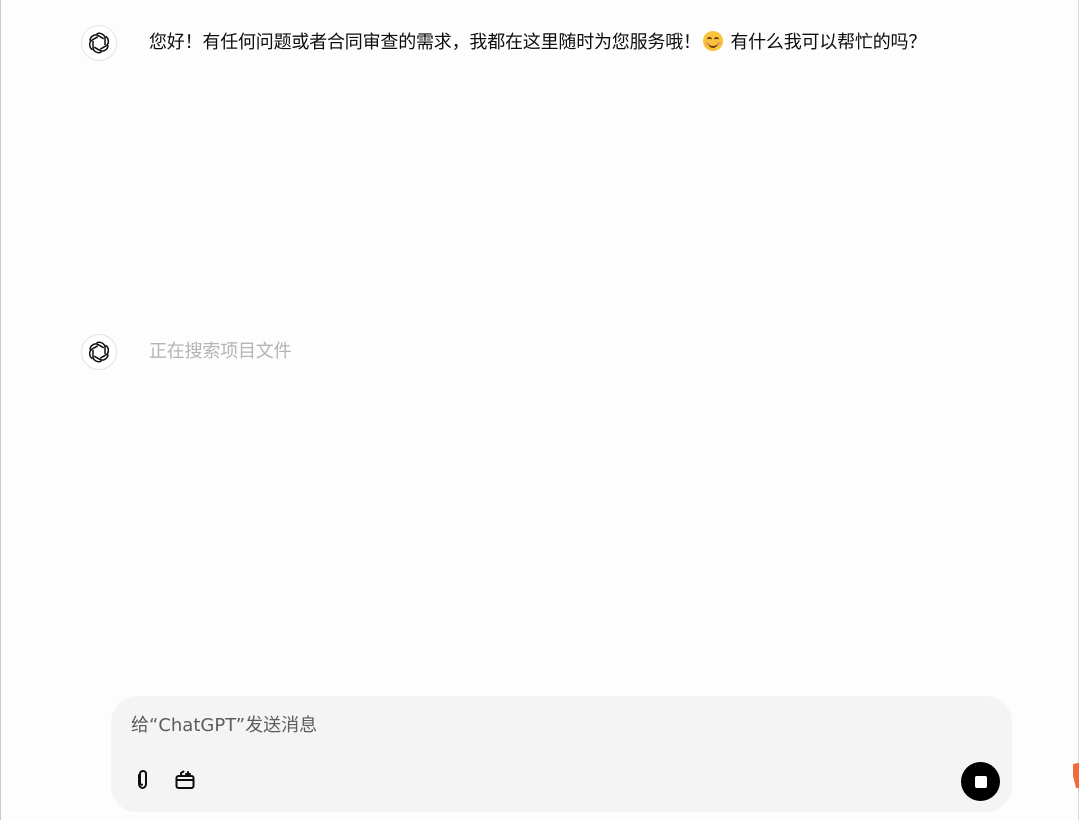 Image resolution: width=1079 pixels, height=820 pixels. What do you see at coordinates (541, 725) in the screenshot?
I see `message-input` at bounding box center [541, 725].